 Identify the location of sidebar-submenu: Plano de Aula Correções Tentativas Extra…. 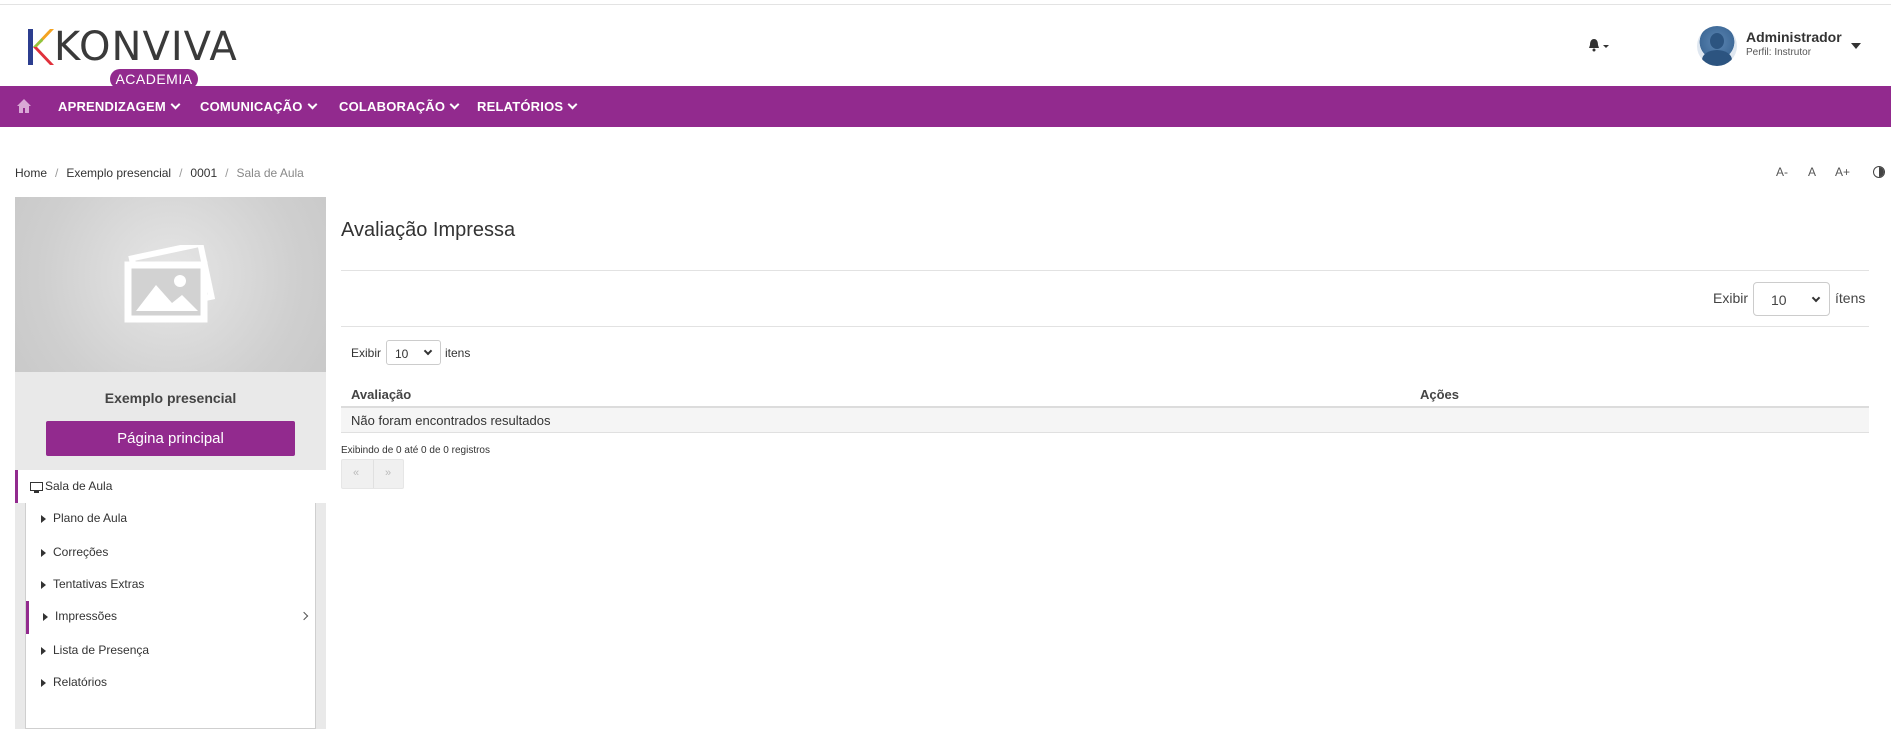
(170, 616).